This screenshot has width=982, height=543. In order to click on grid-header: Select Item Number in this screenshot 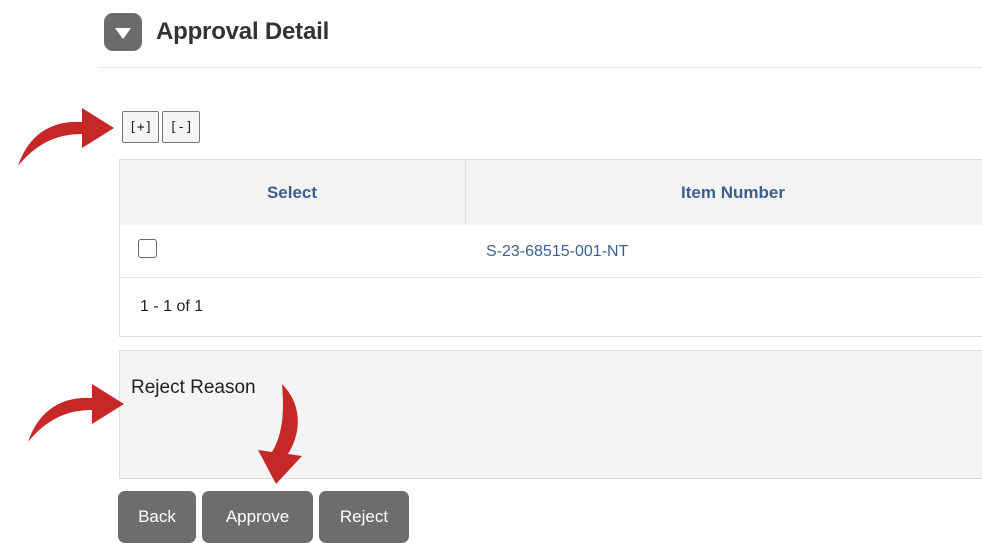, I will do `click(551, 193)`.